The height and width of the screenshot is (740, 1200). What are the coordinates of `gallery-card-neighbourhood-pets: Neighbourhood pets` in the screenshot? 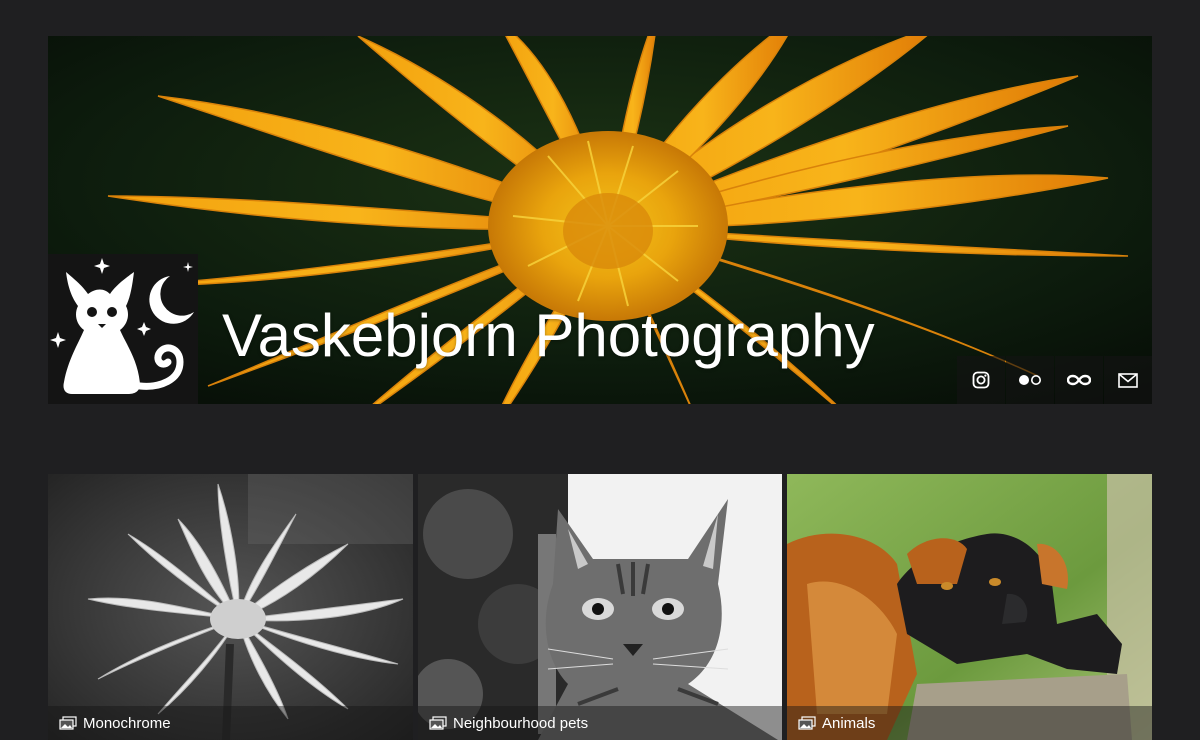 It's located at (600, 607).